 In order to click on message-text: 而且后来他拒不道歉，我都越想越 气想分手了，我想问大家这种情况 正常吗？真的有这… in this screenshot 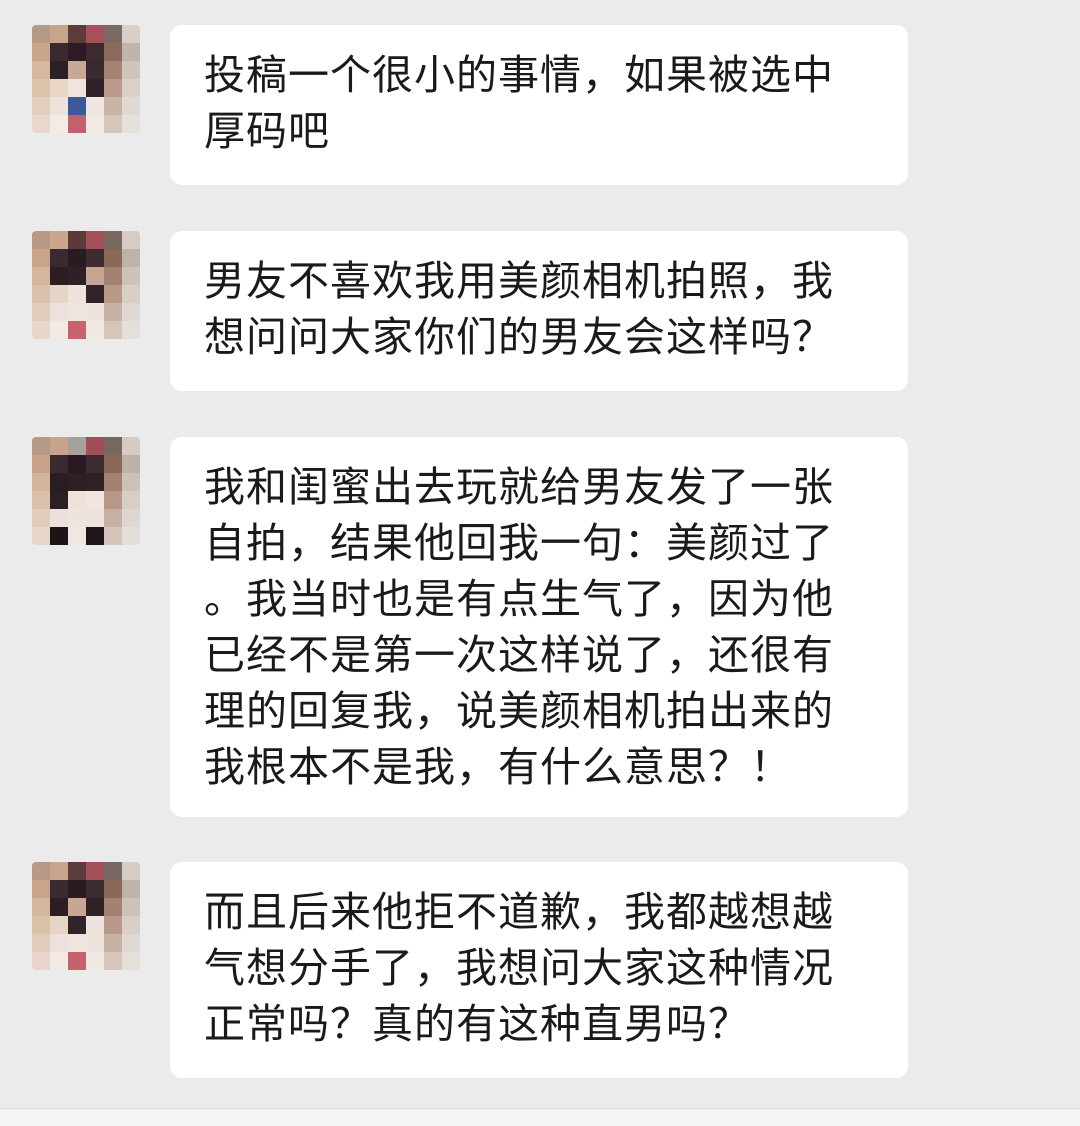, I will do `click(519, 968)`.